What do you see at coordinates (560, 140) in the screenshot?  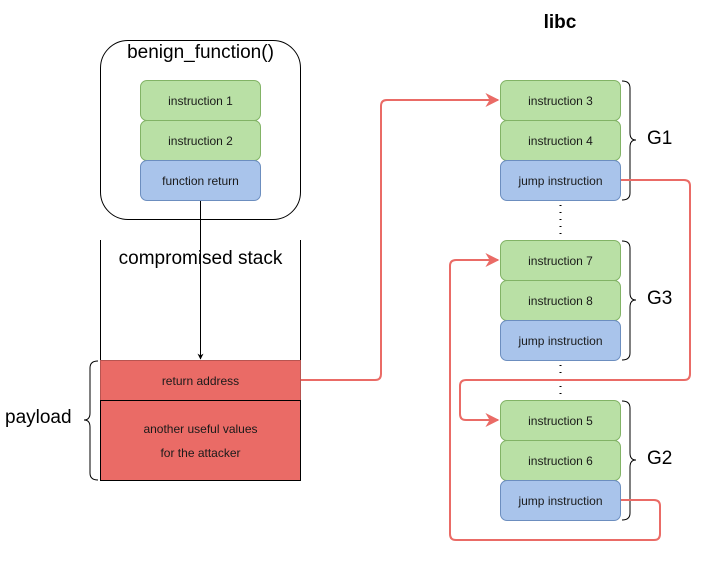 I see `gadget-g1-instruction-4: instruction 4` at bounding box center [560, 140].